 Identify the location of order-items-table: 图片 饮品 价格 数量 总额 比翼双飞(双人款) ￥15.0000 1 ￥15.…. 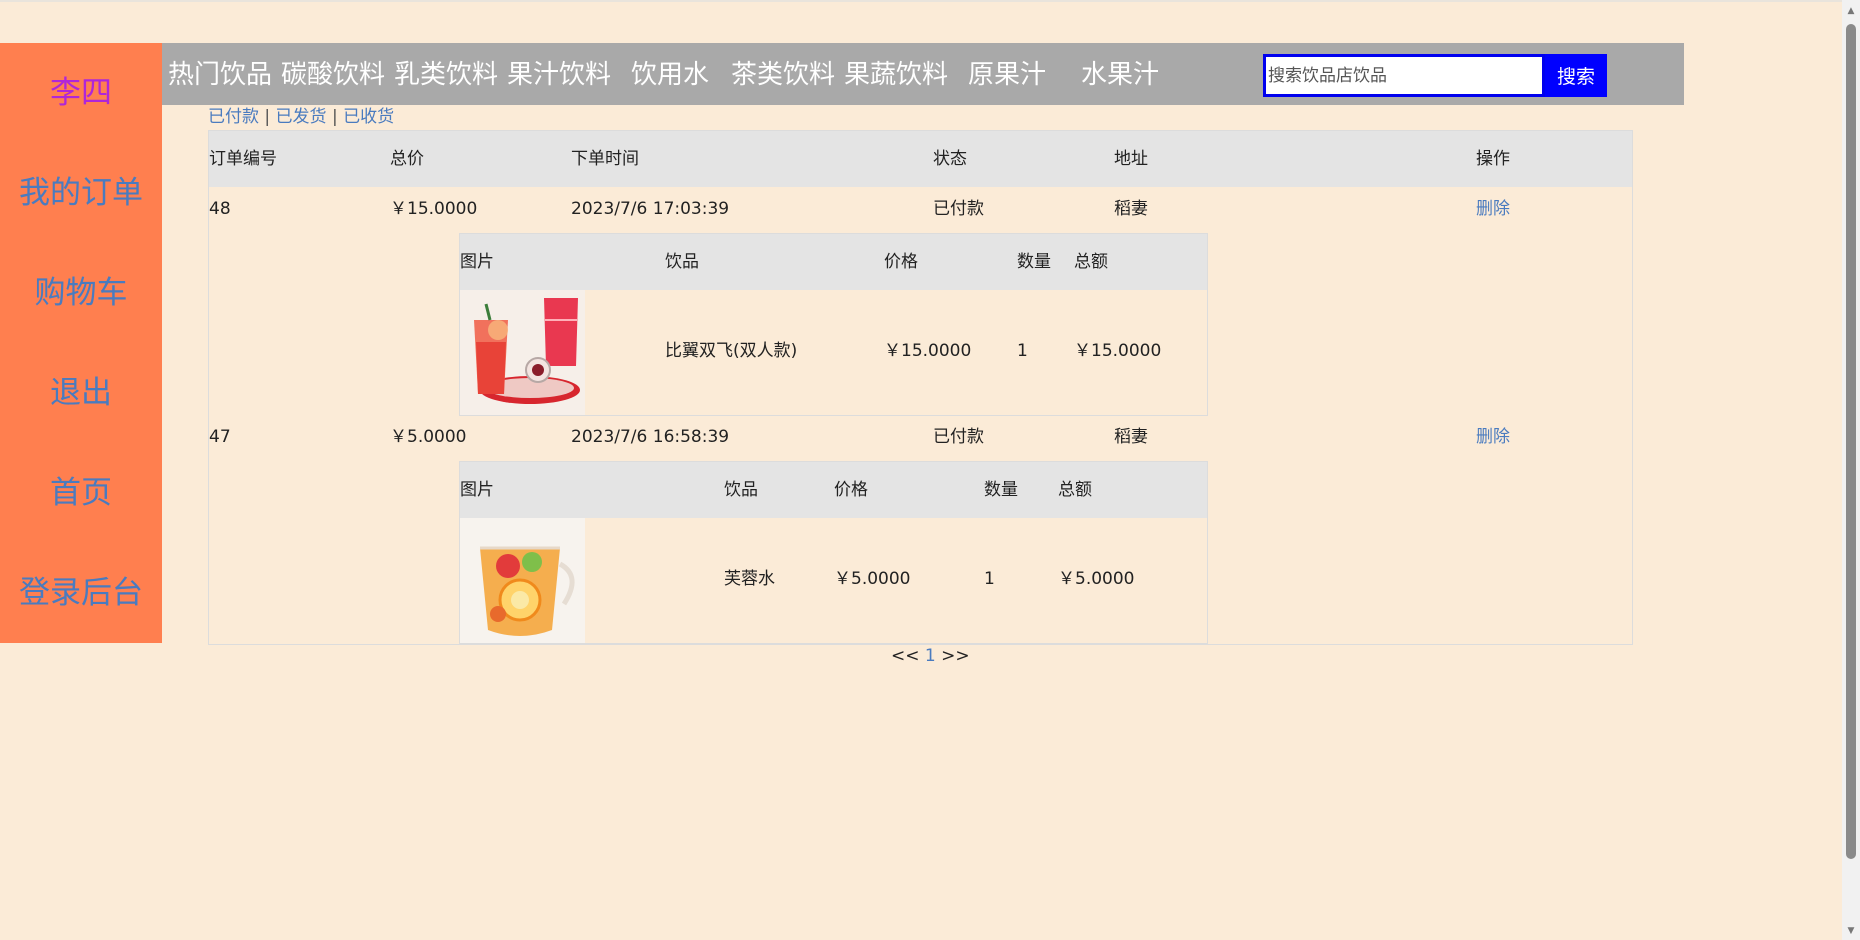
(833, 324).